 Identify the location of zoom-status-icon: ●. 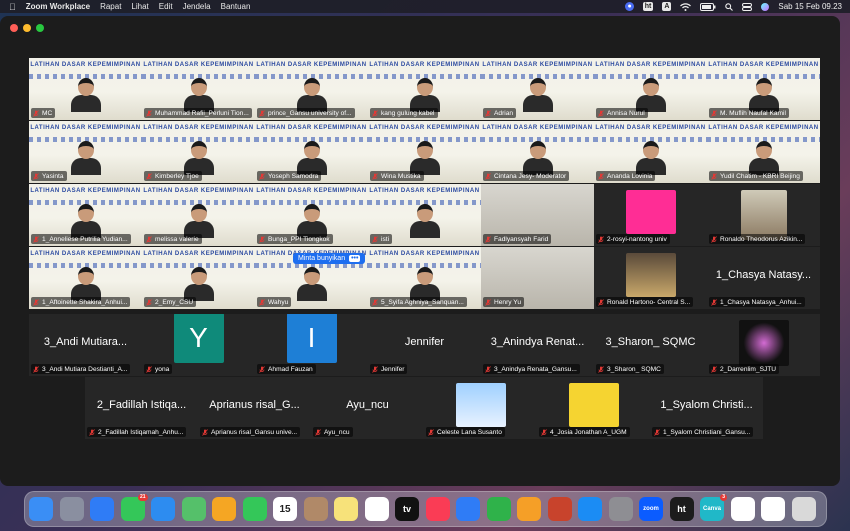
(629, 6).